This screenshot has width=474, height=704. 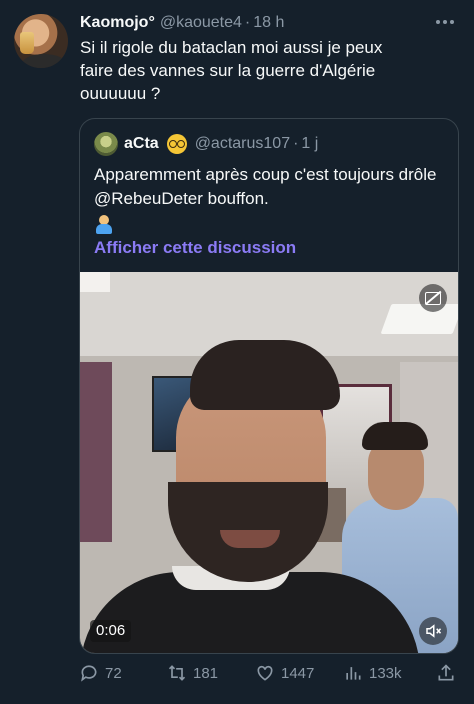 I want to click on analytics-icon, so click(x=353, y=673).